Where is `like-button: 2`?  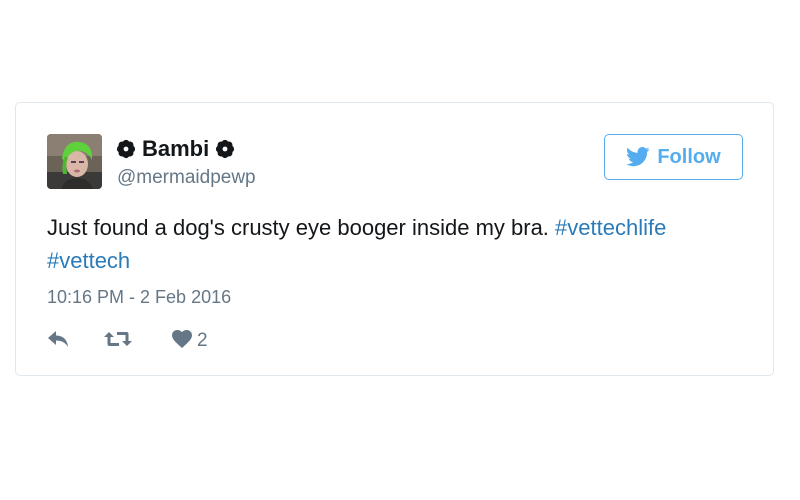
like-button: 2 is located at coordinates (190, 341).